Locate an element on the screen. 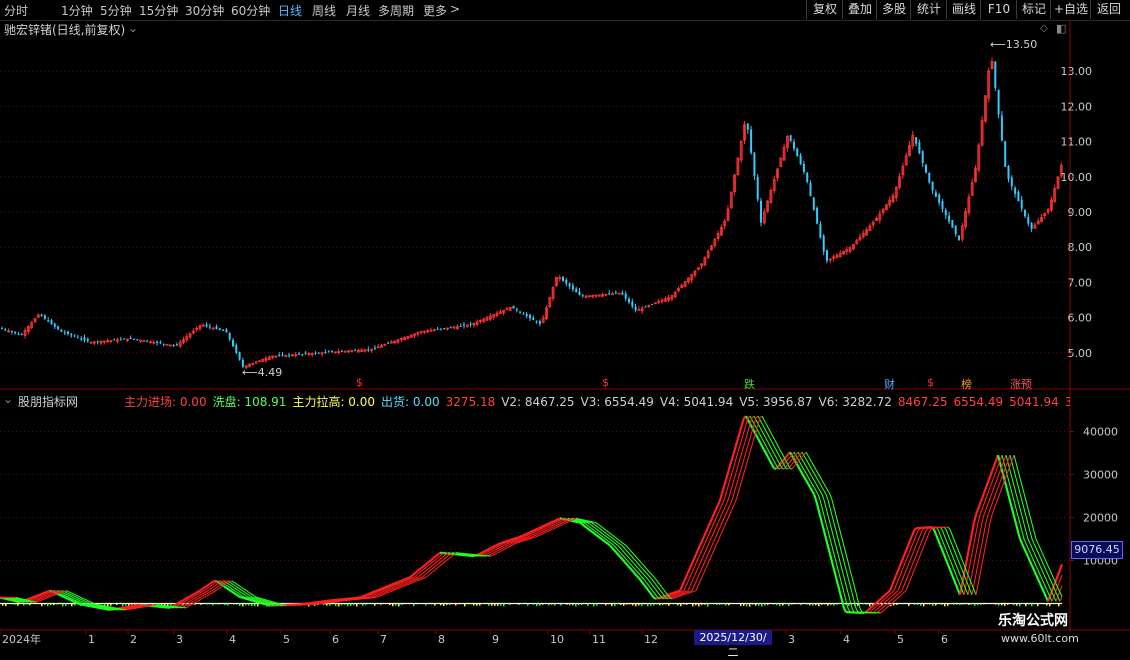  diamond-icon: ◇ is located at coordinates (1044, 28).